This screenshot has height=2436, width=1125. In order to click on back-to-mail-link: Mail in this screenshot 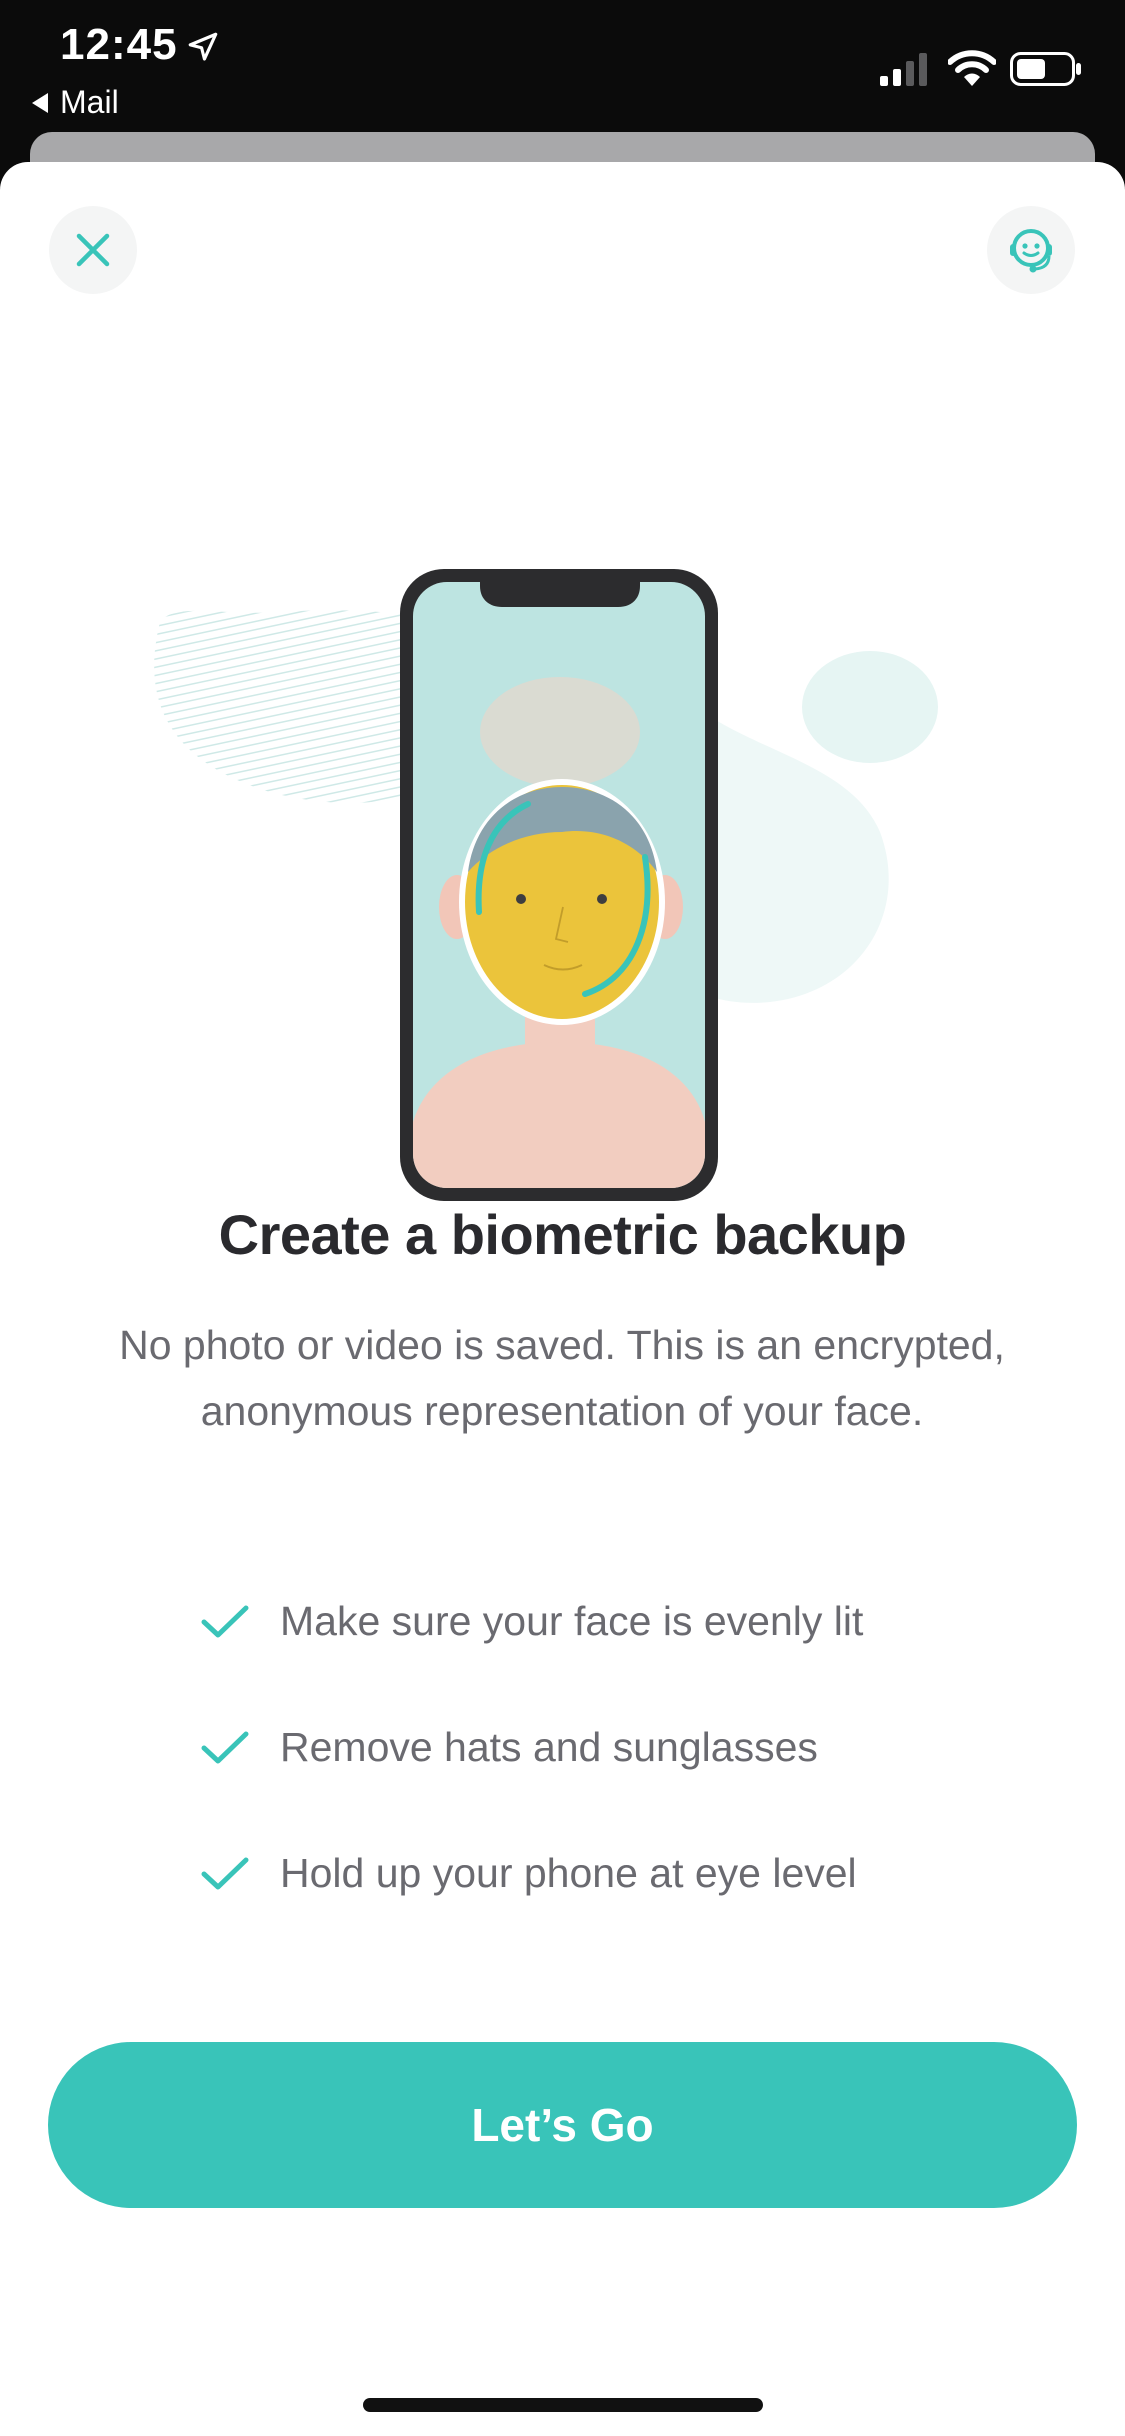, I will do `click(75, 102)`.